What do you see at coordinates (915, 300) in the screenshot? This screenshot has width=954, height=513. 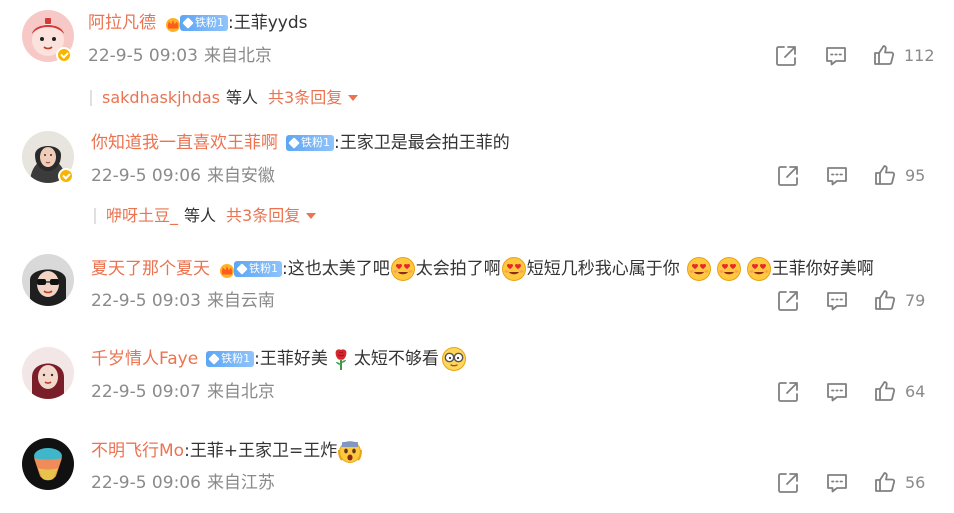 I see `like-count: 79` at bounding box center [915, 300].